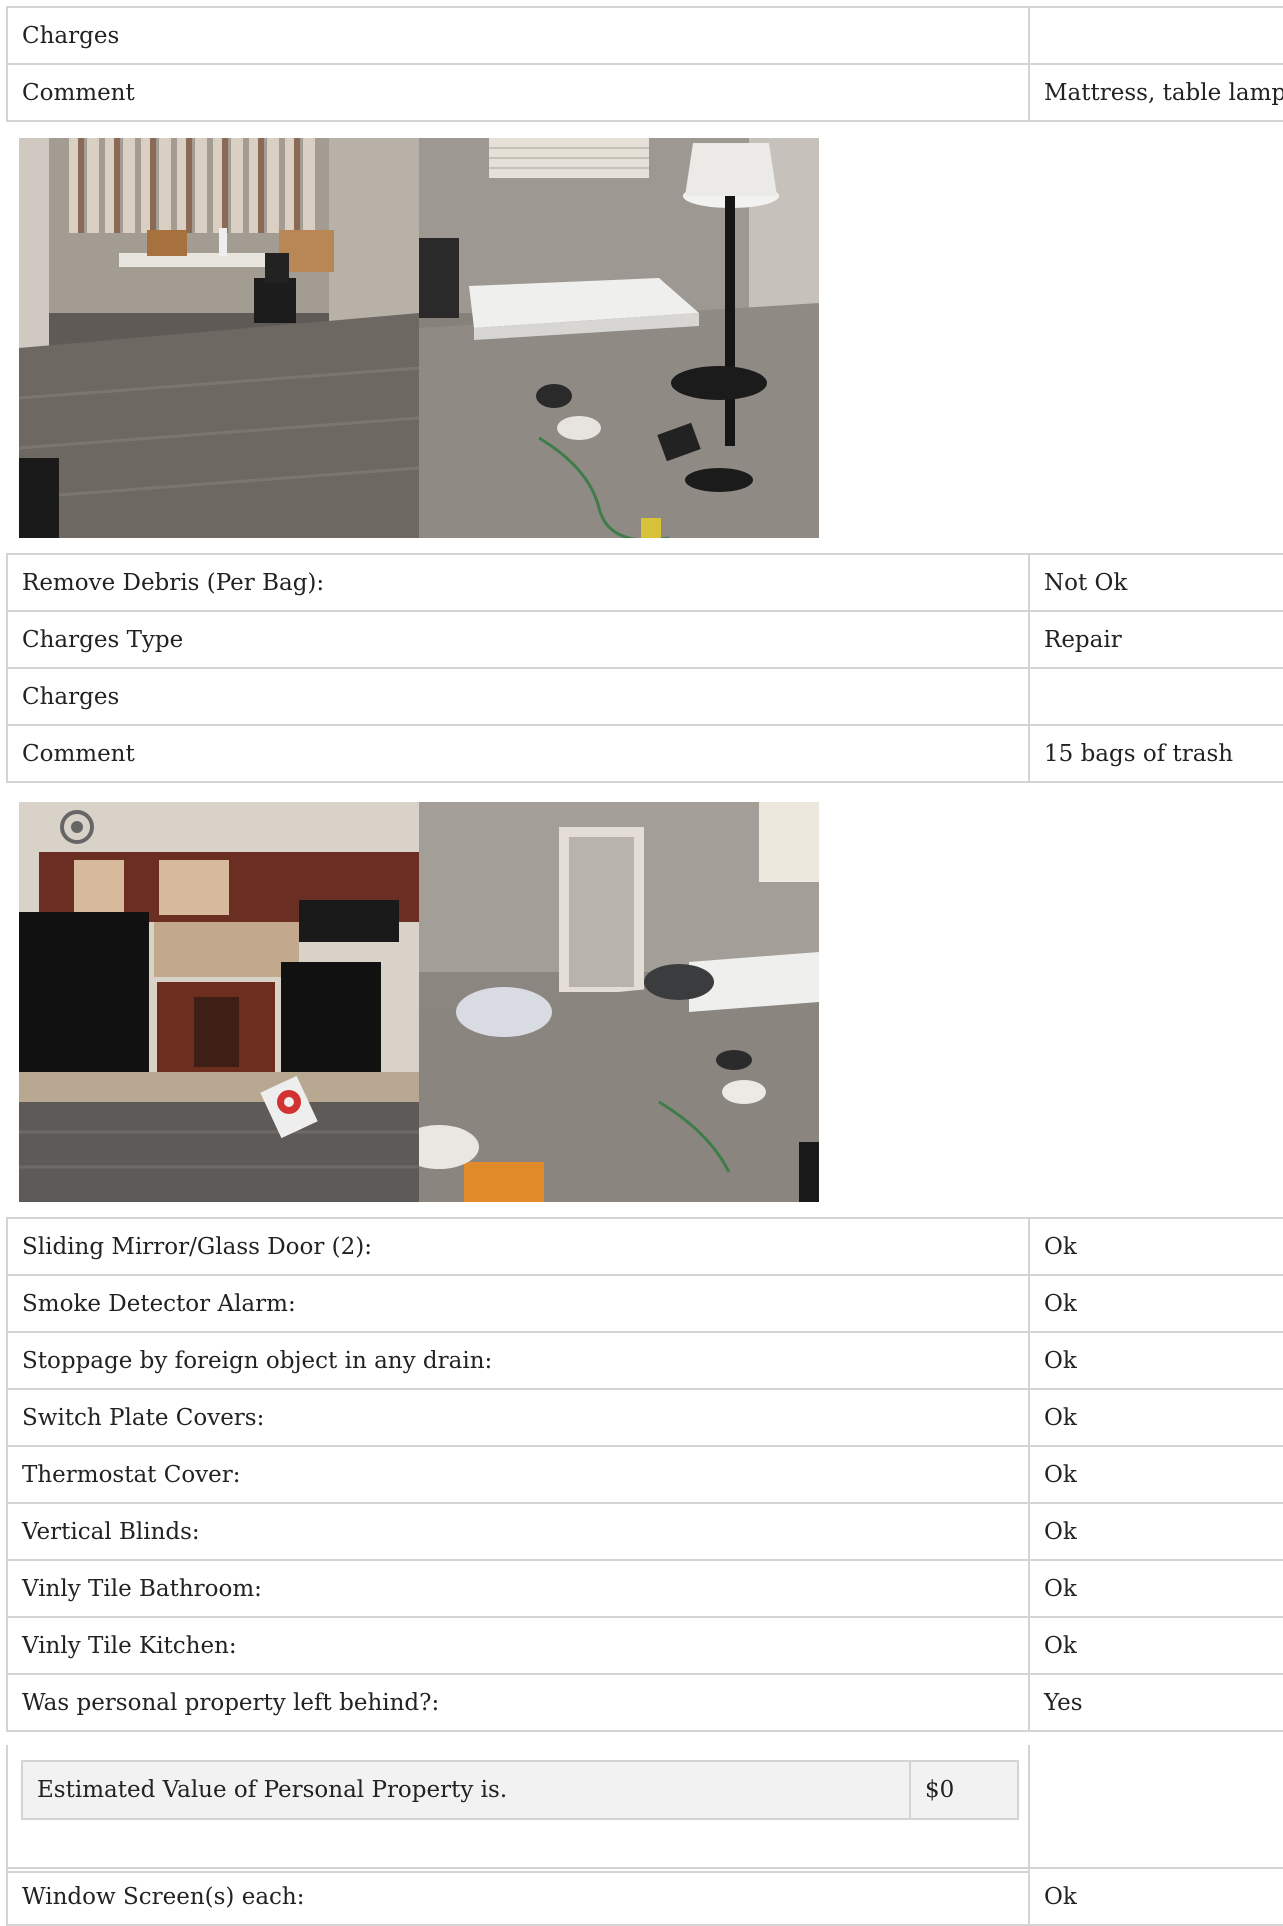 The height and width of the screenshot is (1926, 1283). What do you see at coordinates (619, 1002) in the screenshot?
I see `bedroom-debris-photo-icon` at bounding box center [619, 1002].